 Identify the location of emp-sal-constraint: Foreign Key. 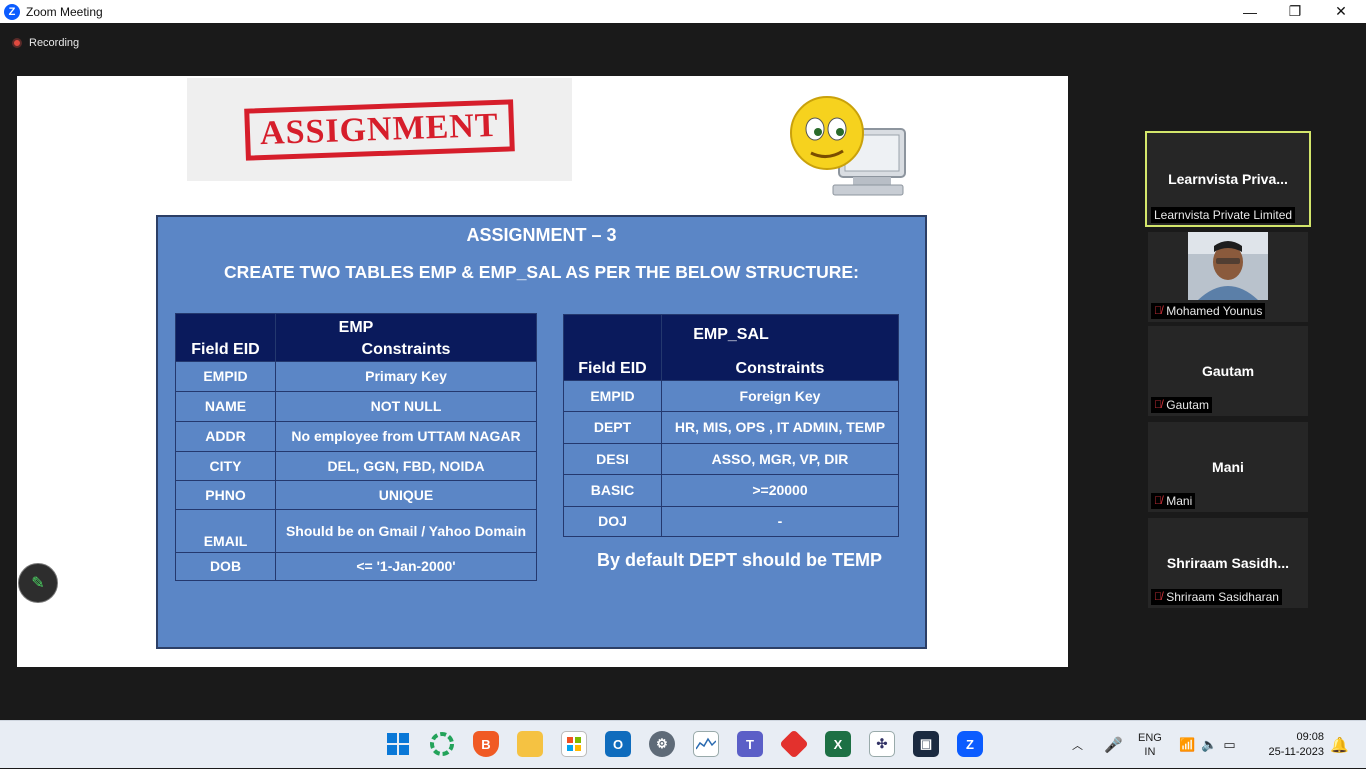
(780, 396).